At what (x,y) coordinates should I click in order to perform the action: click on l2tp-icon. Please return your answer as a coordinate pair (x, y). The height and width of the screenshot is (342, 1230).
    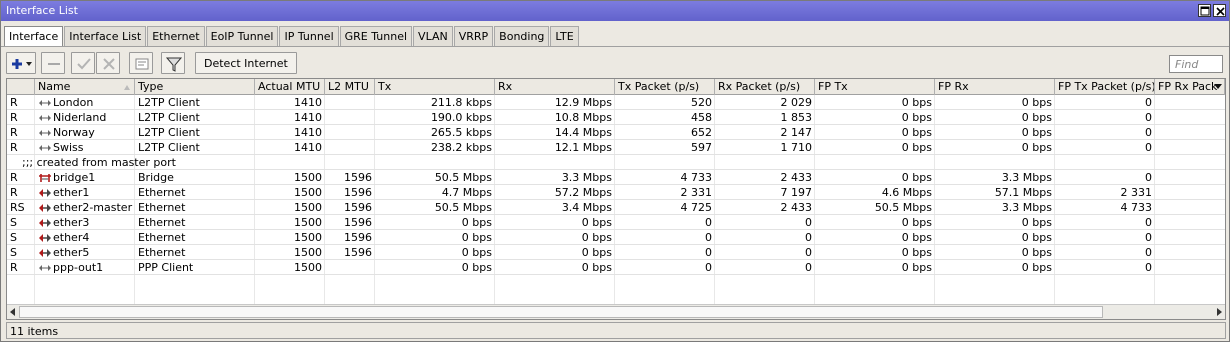
    Looking at the image, I should click on (45, 118).